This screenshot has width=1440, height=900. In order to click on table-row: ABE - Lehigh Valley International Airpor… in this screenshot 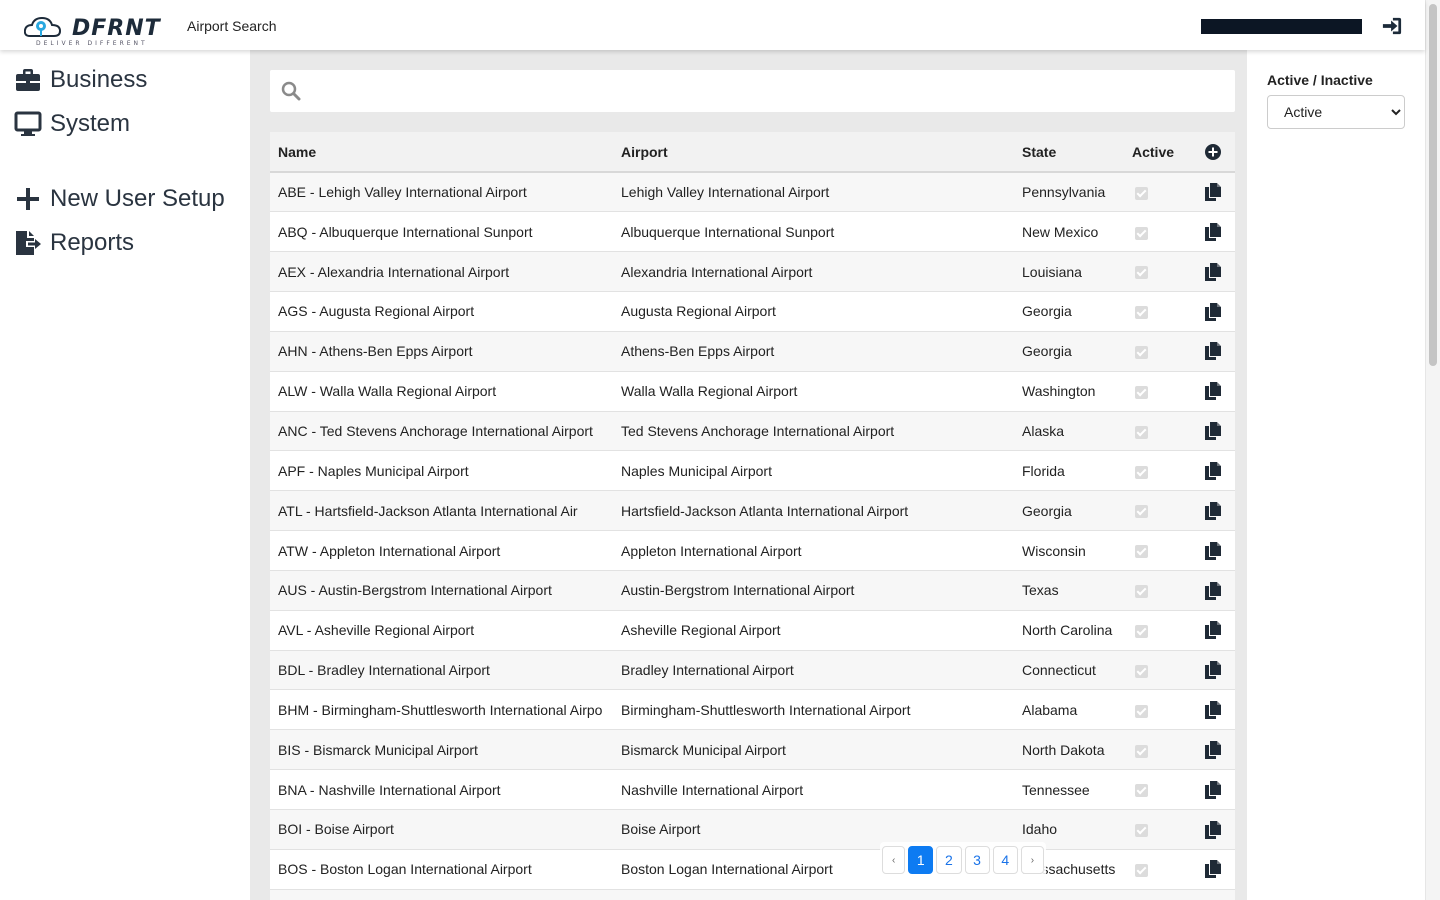, I will do `click(752, 192)`.